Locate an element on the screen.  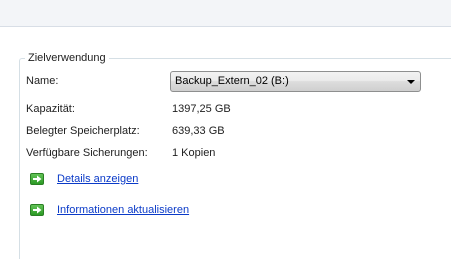
capacity-label: Kapazität: is located at coordinates (50, 109).